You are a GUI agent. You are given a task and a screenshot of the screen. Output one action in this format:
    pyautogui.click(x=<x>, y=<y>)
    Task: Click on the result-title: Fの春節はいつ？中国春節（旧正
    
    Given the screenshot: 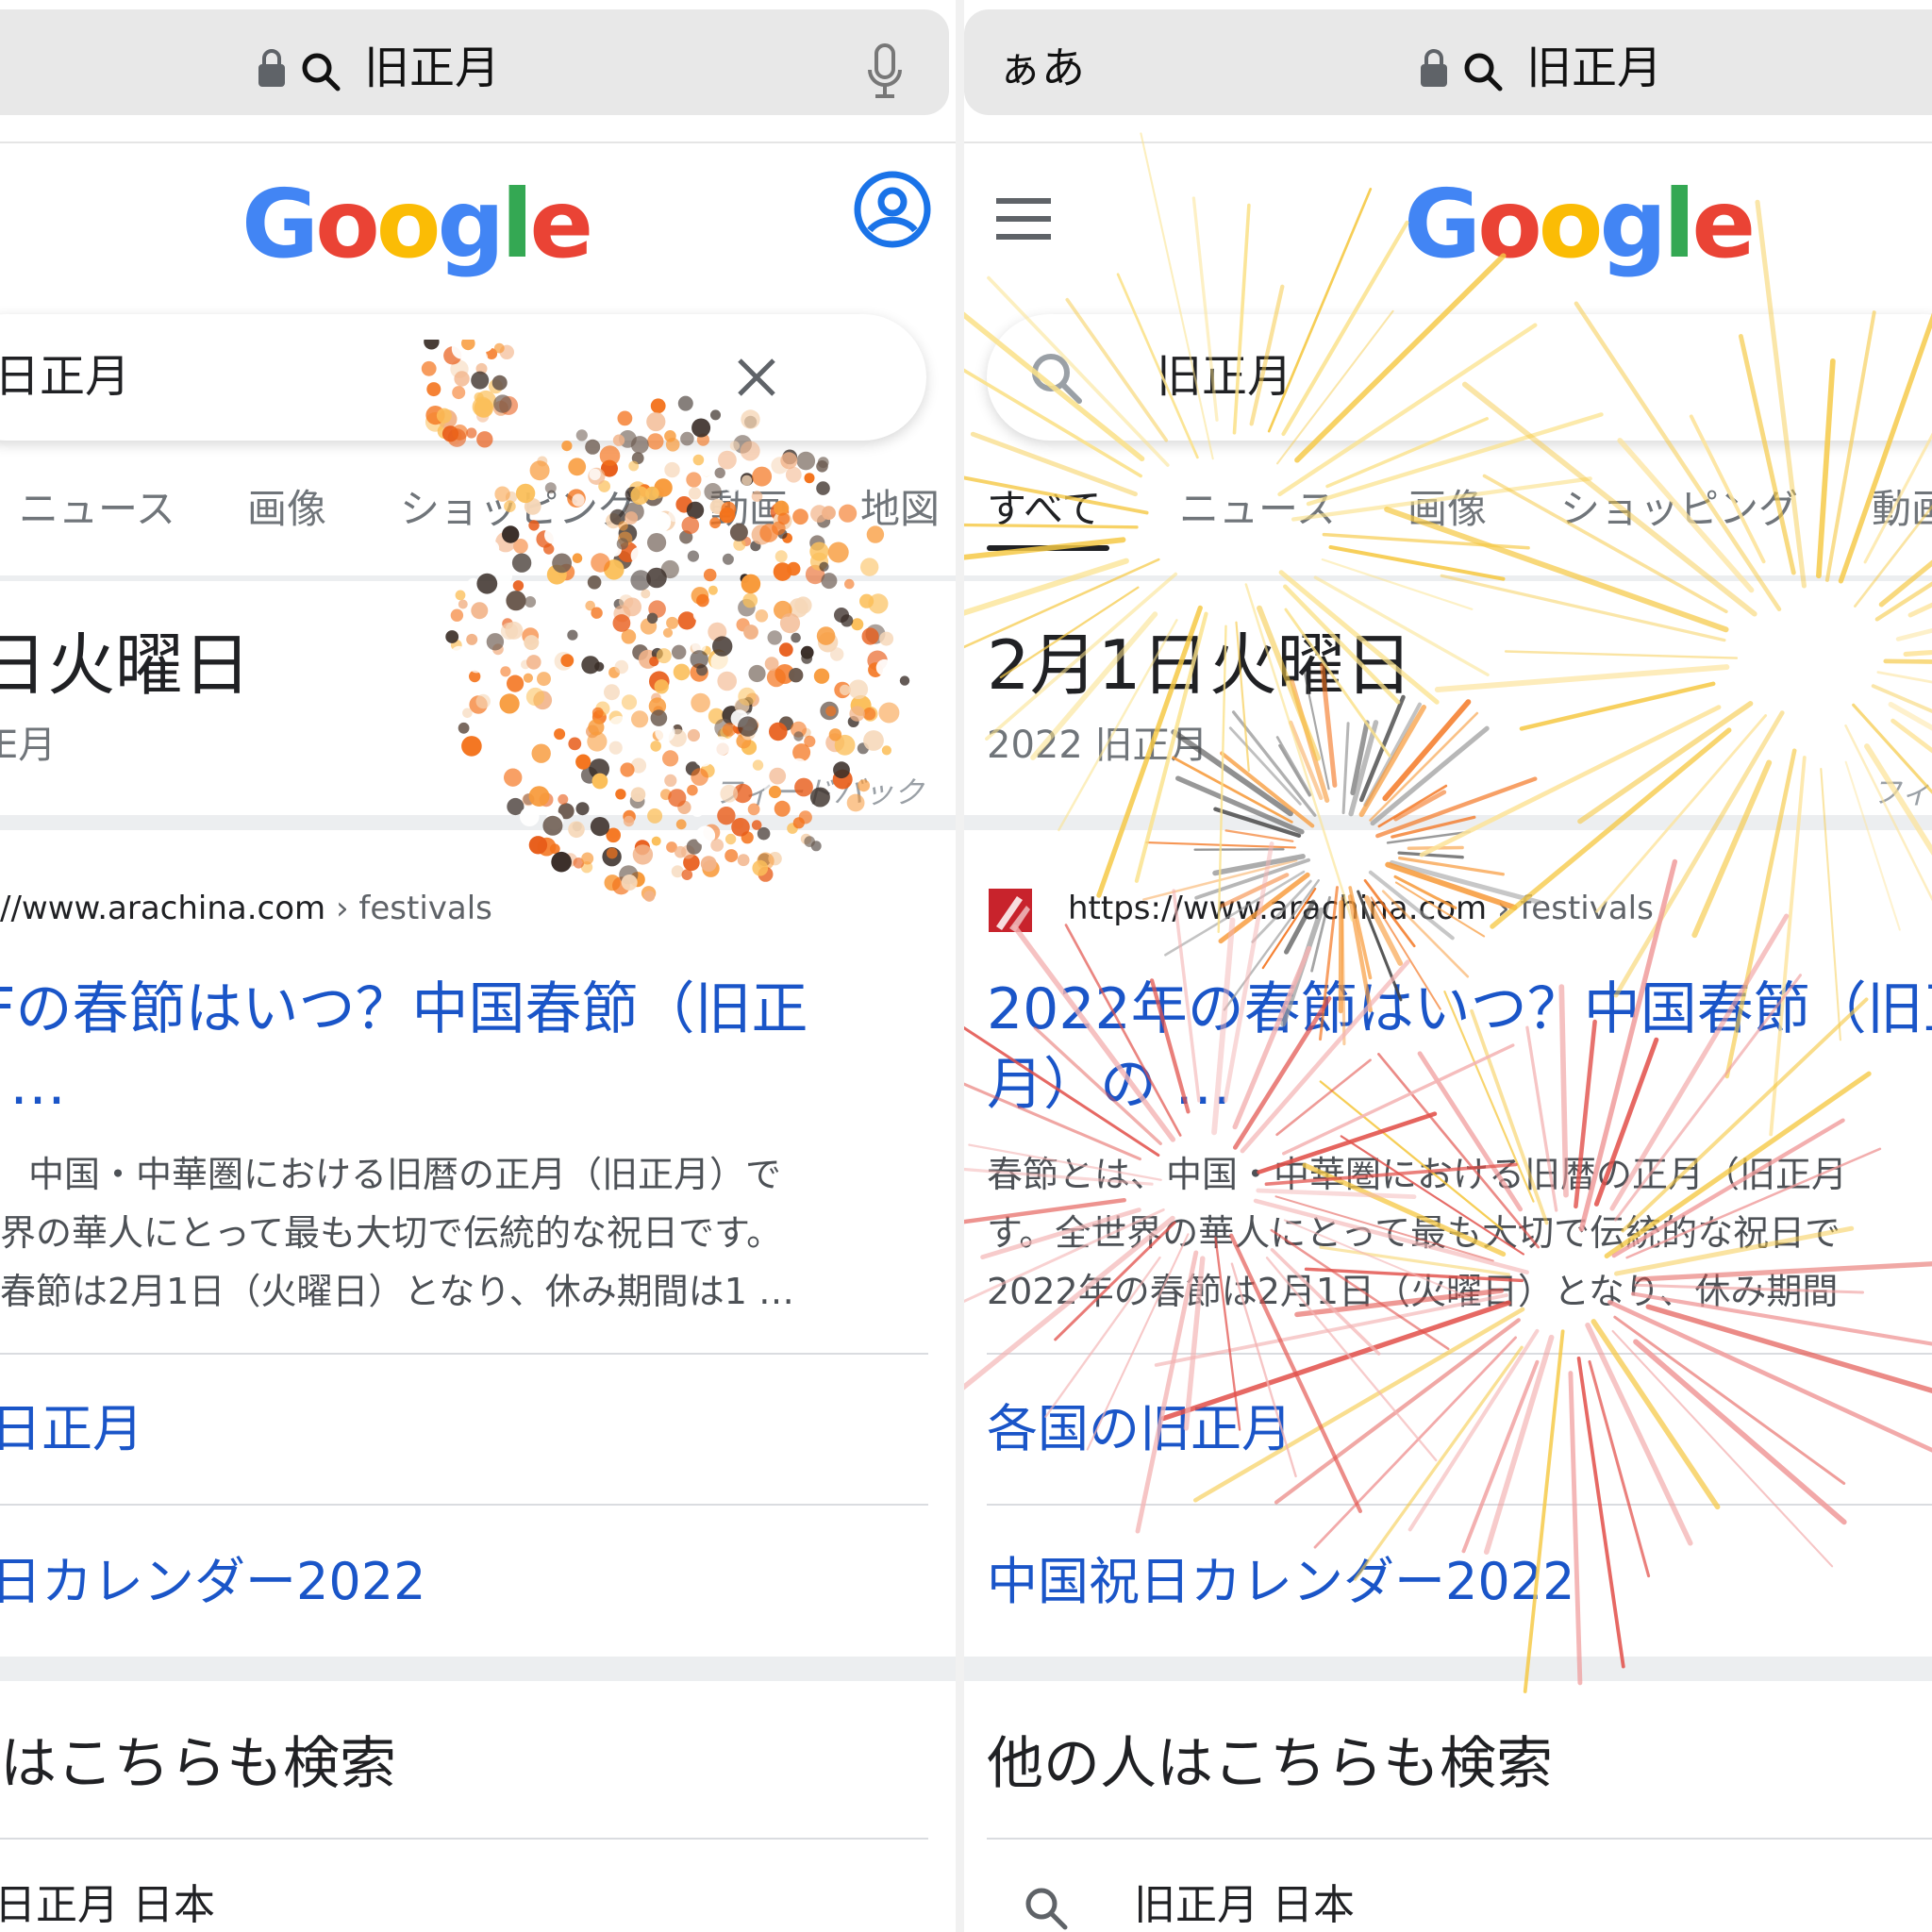 What is the action you would take?
    pyautogui.click(x=404, y=1010)
    